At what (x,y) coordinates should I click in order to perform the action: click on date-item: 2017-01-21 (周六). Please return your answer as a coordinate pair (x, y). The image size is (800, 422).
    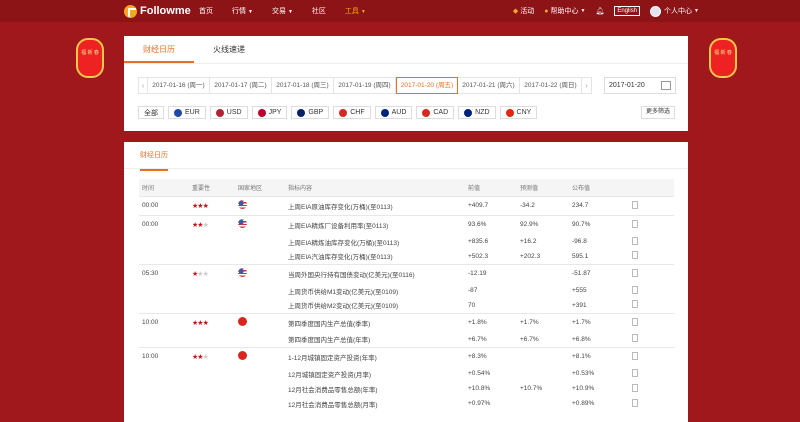
    Looking at the image, I should click on (489, 85).